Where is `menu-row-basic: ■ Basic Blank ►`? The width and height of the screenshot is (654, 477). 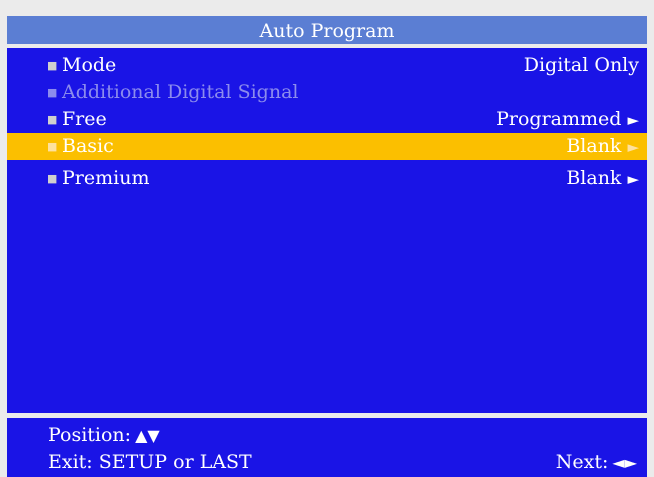 menu-row-basic: ■ Basic Blank ► is located at coordinates (327, 146).